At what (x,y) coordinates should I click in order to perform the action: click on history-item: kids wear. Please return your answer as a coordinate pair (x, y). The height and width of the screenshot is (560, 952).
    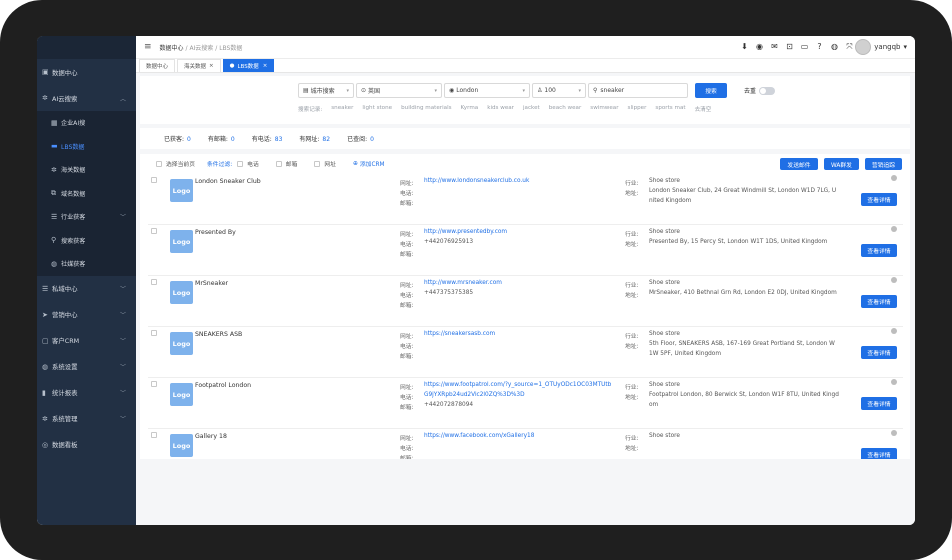
    Looking at the image, I should click on (500, 109).